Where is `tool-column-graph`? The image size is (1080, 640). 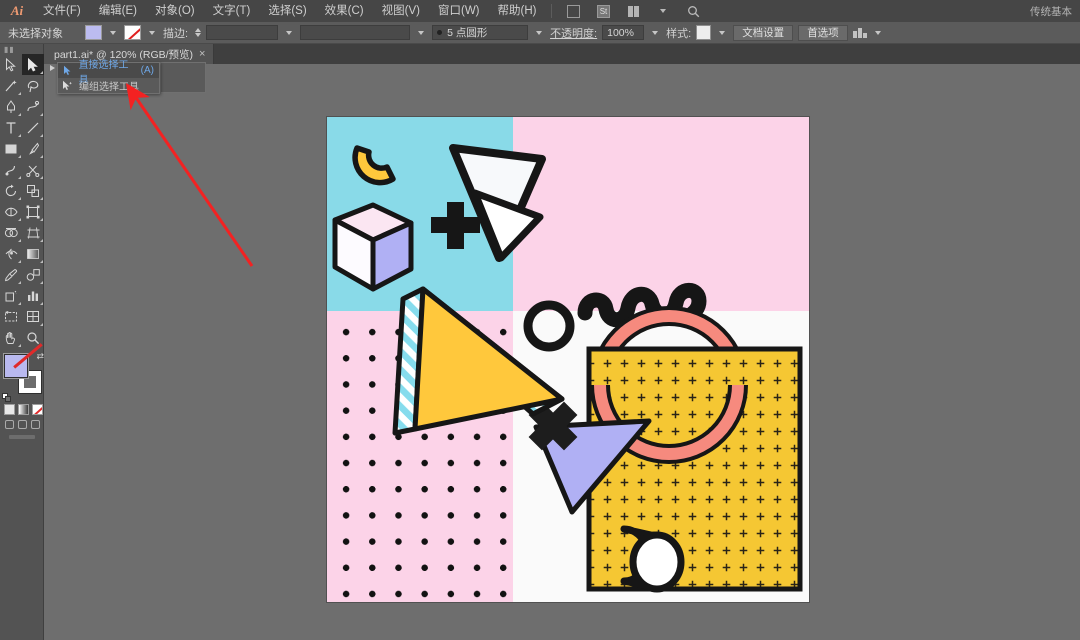 tool-column-graph is located at coordinates (33, 295).